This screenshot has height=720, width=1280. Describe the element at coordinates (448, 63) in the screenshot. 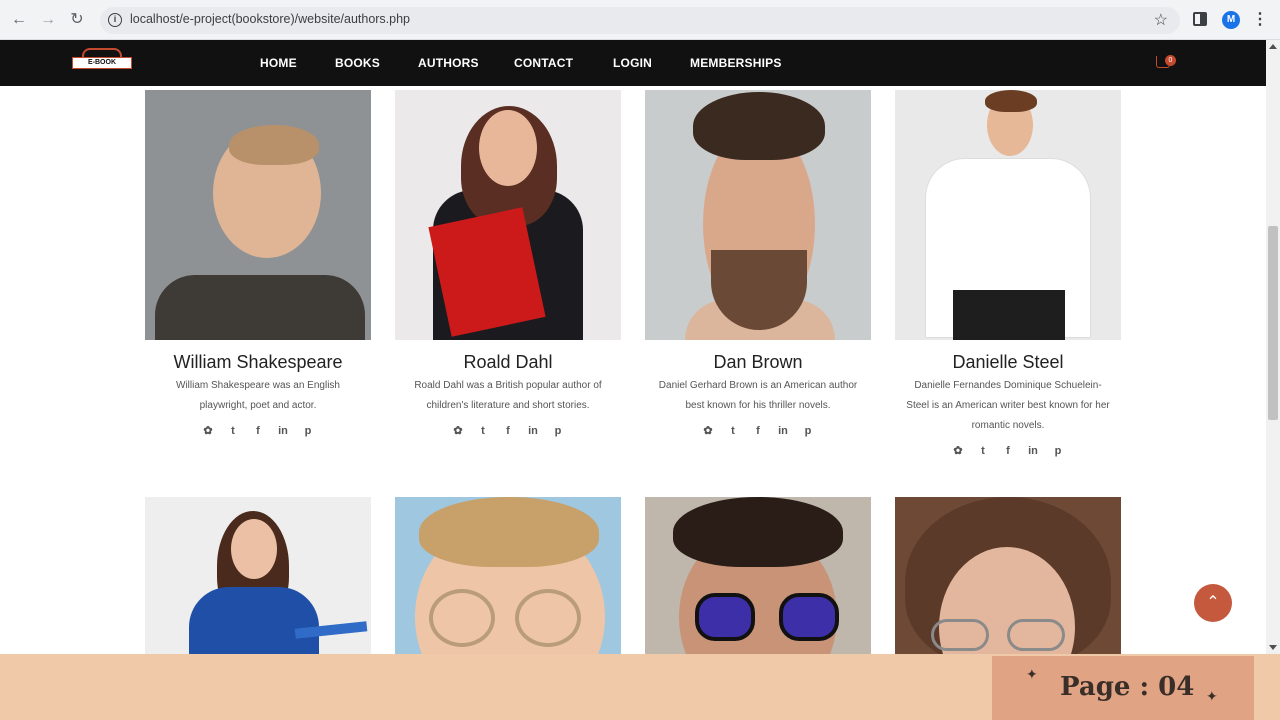

I see `nav-authors: AUTHORS` at that location.